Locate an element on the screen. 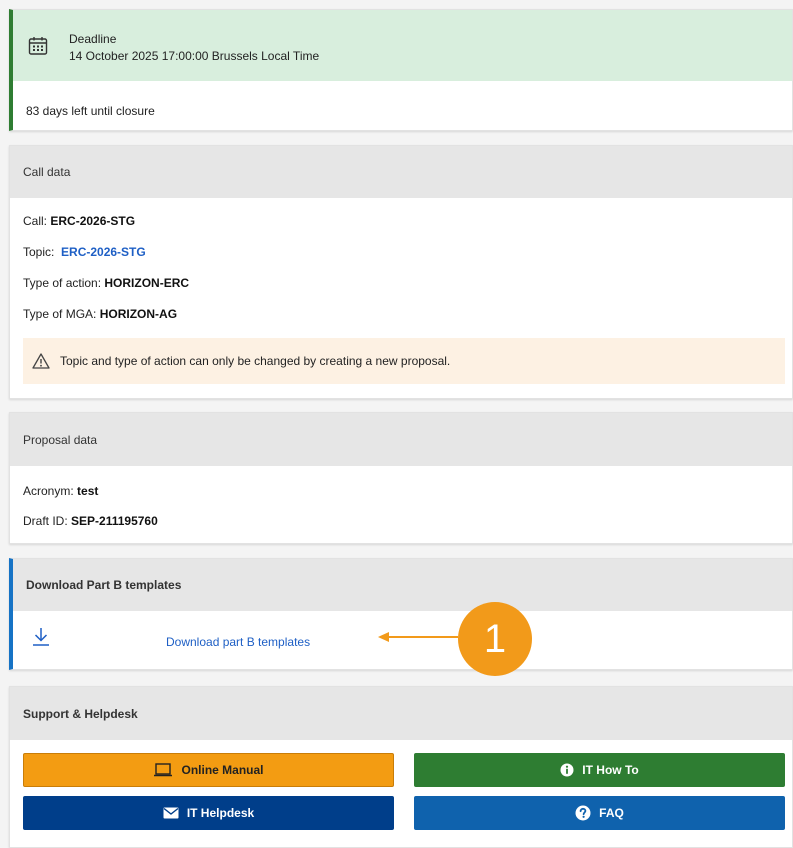  info-icon is located at coordinates (567, 770).